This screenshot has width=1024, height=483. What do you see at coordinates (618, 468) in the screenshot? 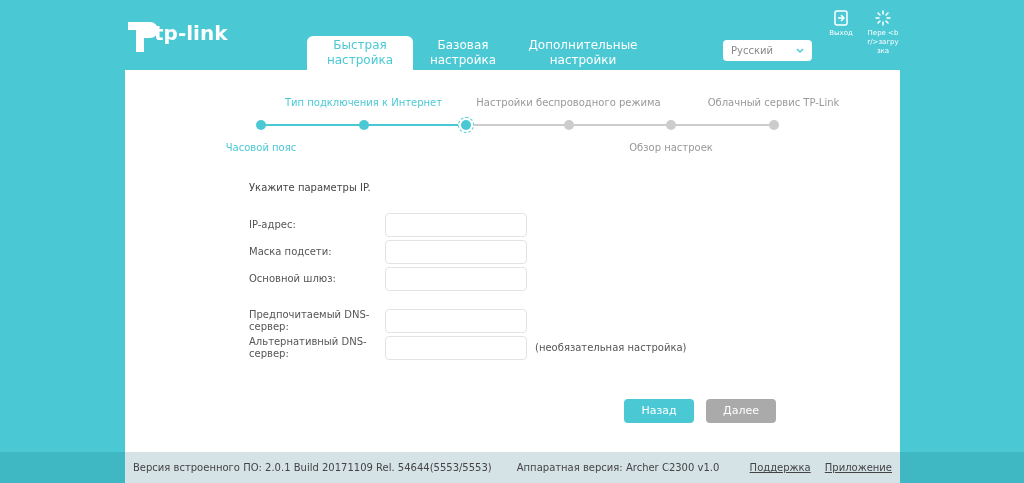
I see `hardware-version: Аппаратная версия: Archer C2300 v1.0` at bounding box center [618, 468].